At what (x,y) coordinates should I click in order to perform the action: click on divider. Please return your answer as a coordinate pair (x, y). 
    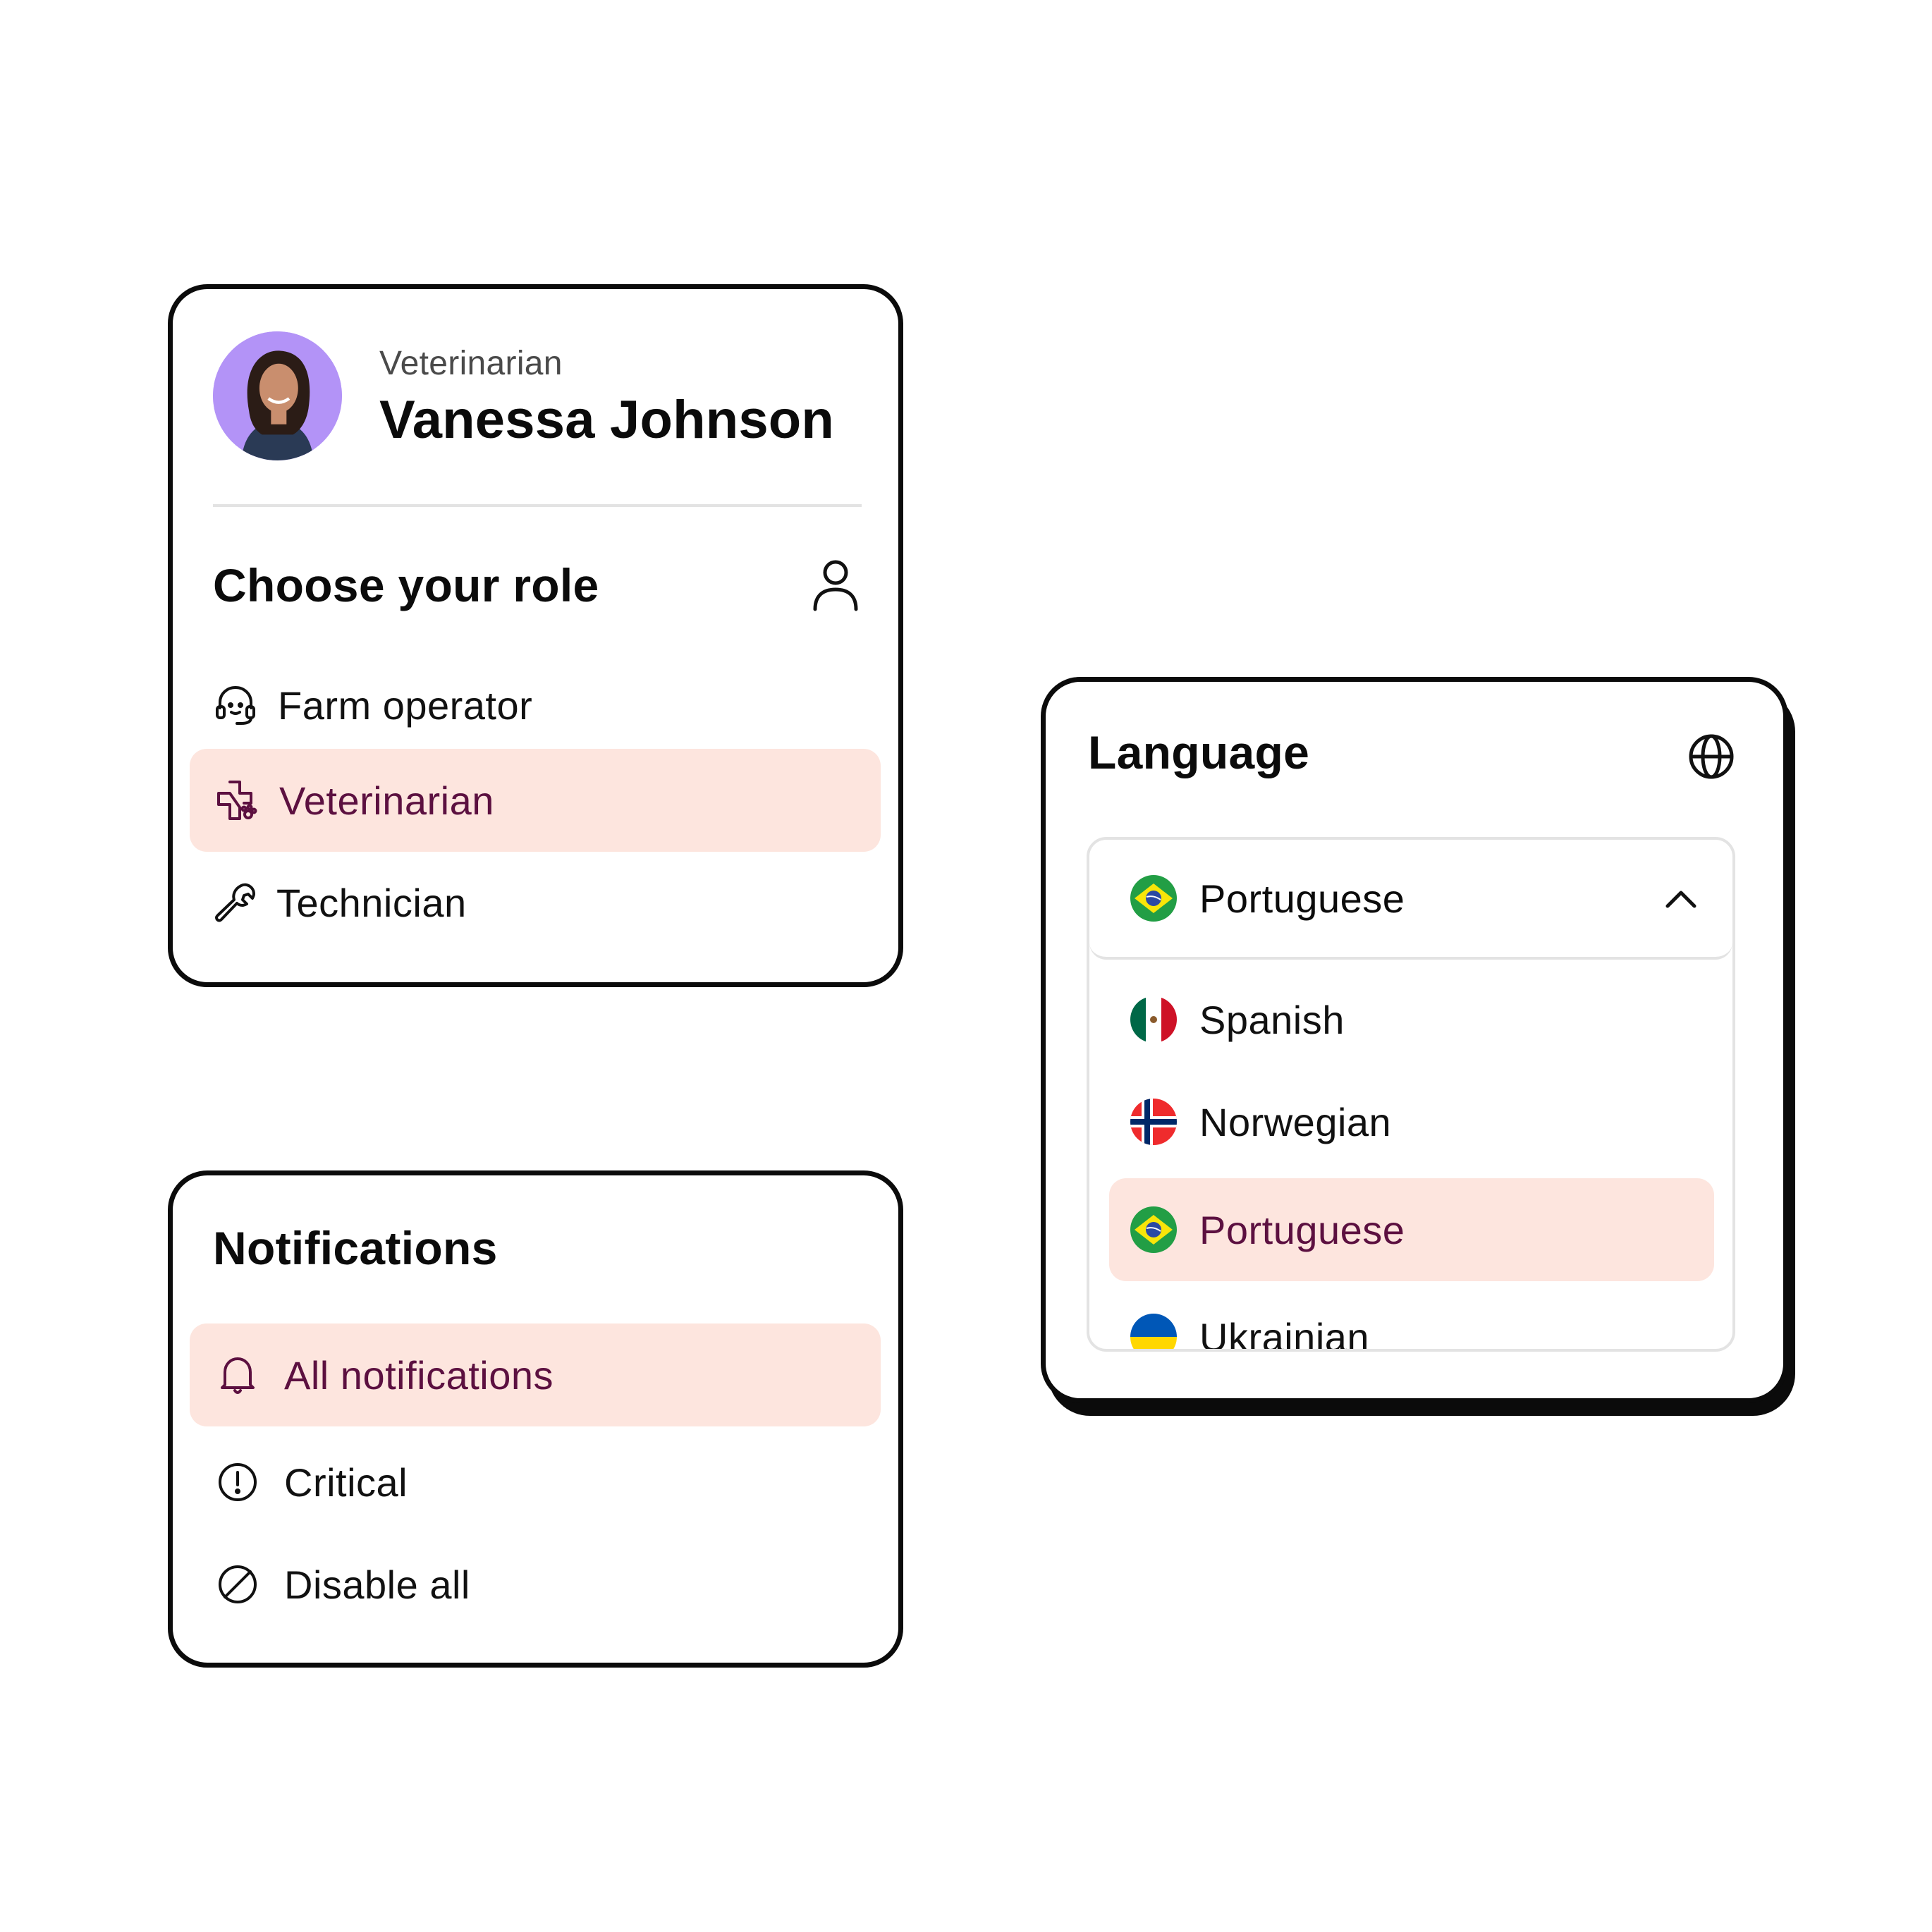
    Looking at the image, I should click on (538, 506).